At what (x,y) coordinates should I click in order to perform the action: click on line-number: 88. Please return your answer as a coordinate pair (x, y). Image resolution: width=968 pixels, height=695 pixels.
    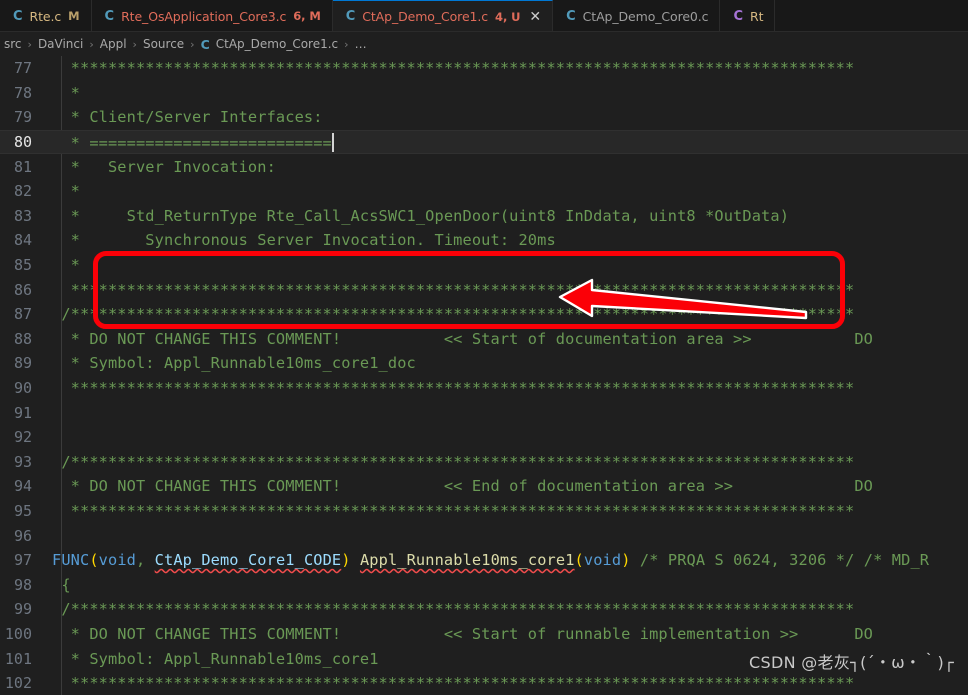
    Looking at the image, I should click on (22, 338).